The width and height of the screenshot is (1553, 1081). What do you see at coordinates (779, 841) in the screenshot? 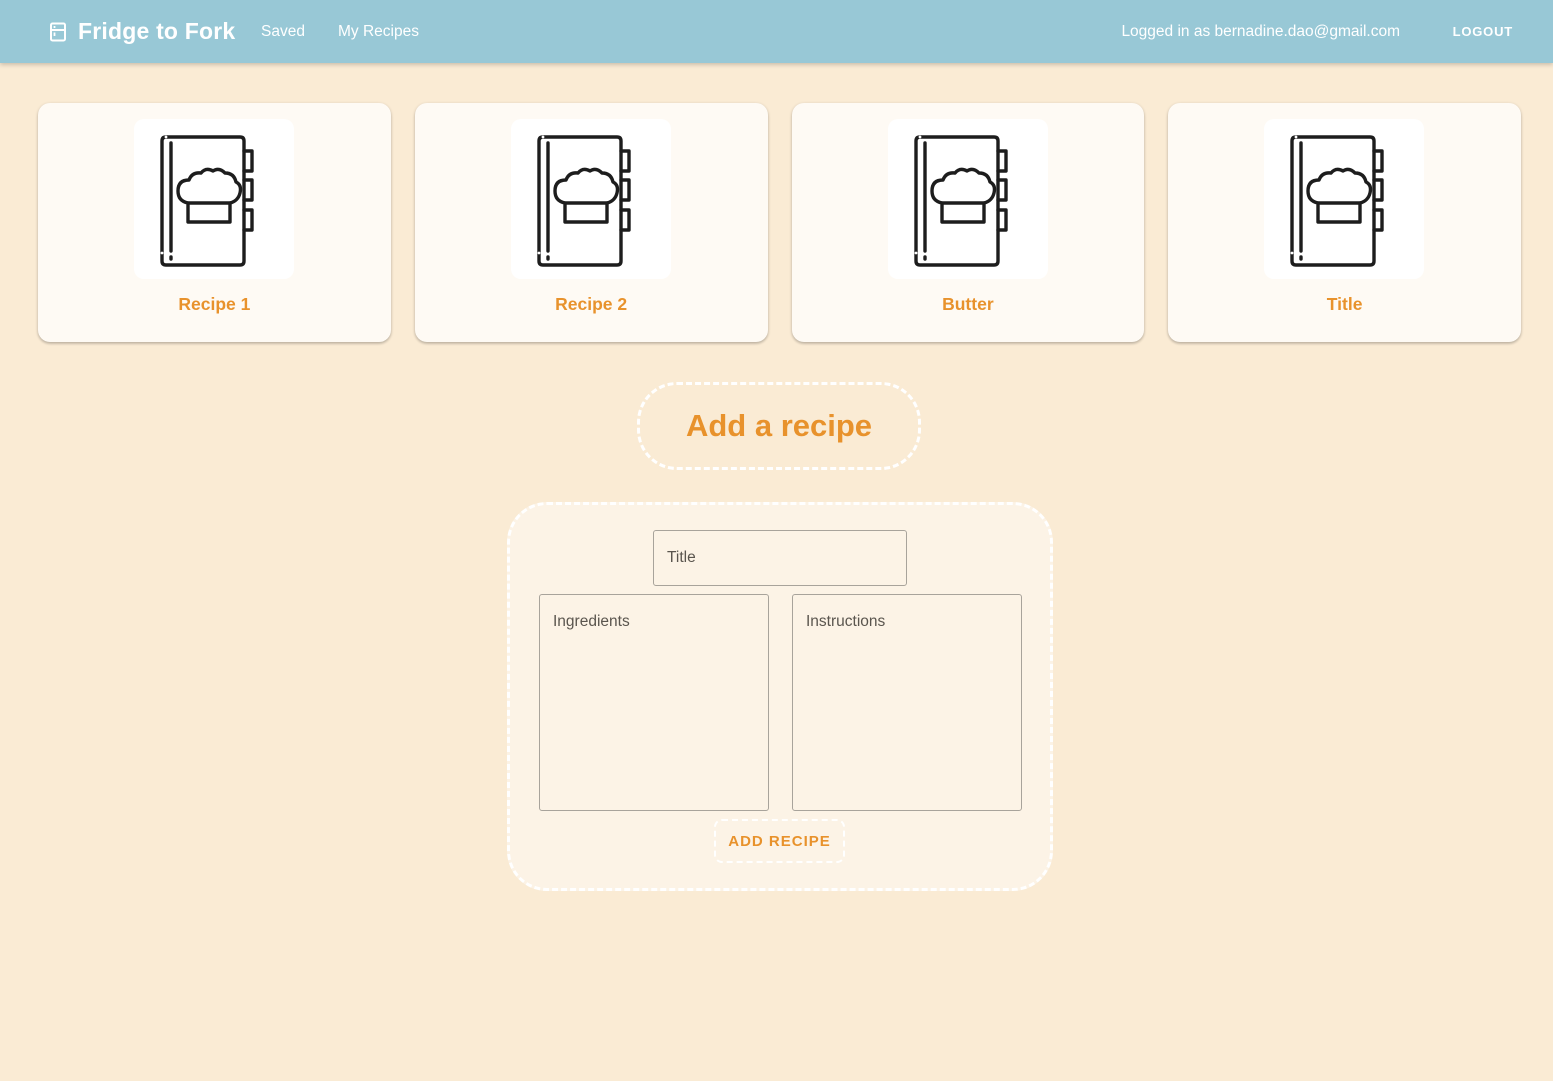
I see `add-recipe-button: ADD RECIPE` at bounding box center [779, 841].